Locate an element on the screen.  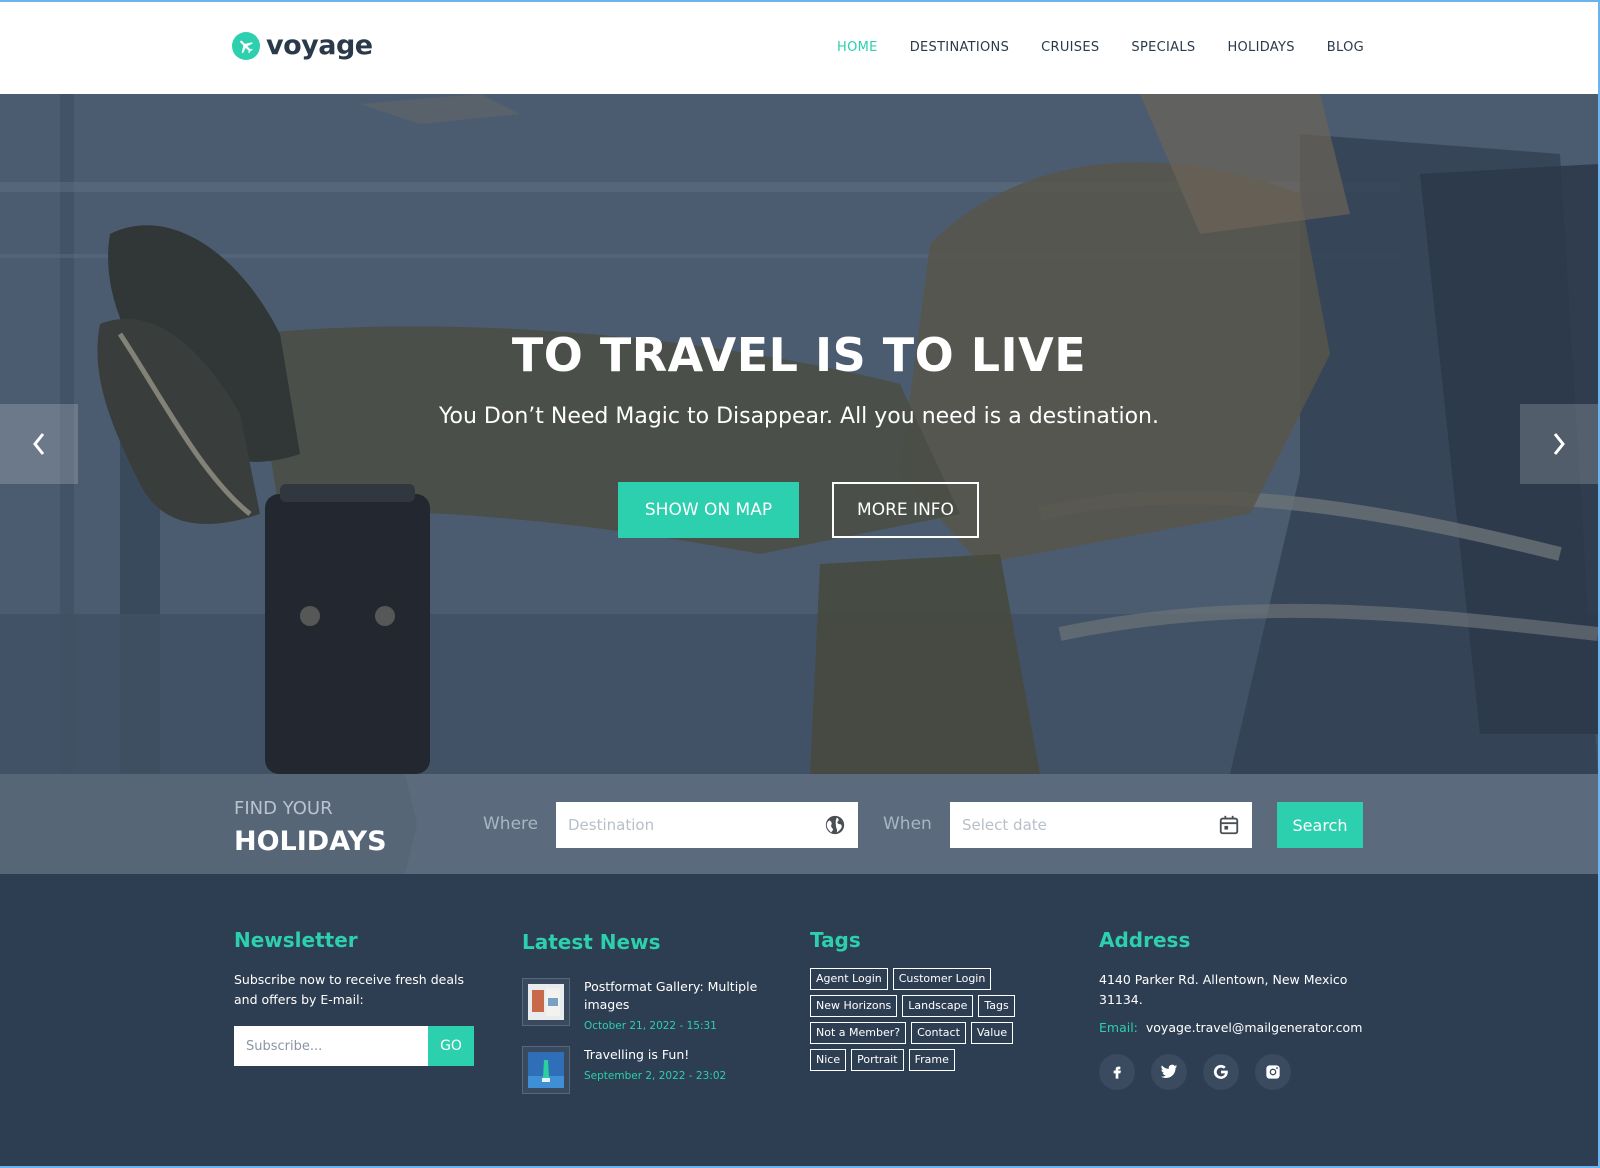
destination-field is located at coordinates (707, 825).